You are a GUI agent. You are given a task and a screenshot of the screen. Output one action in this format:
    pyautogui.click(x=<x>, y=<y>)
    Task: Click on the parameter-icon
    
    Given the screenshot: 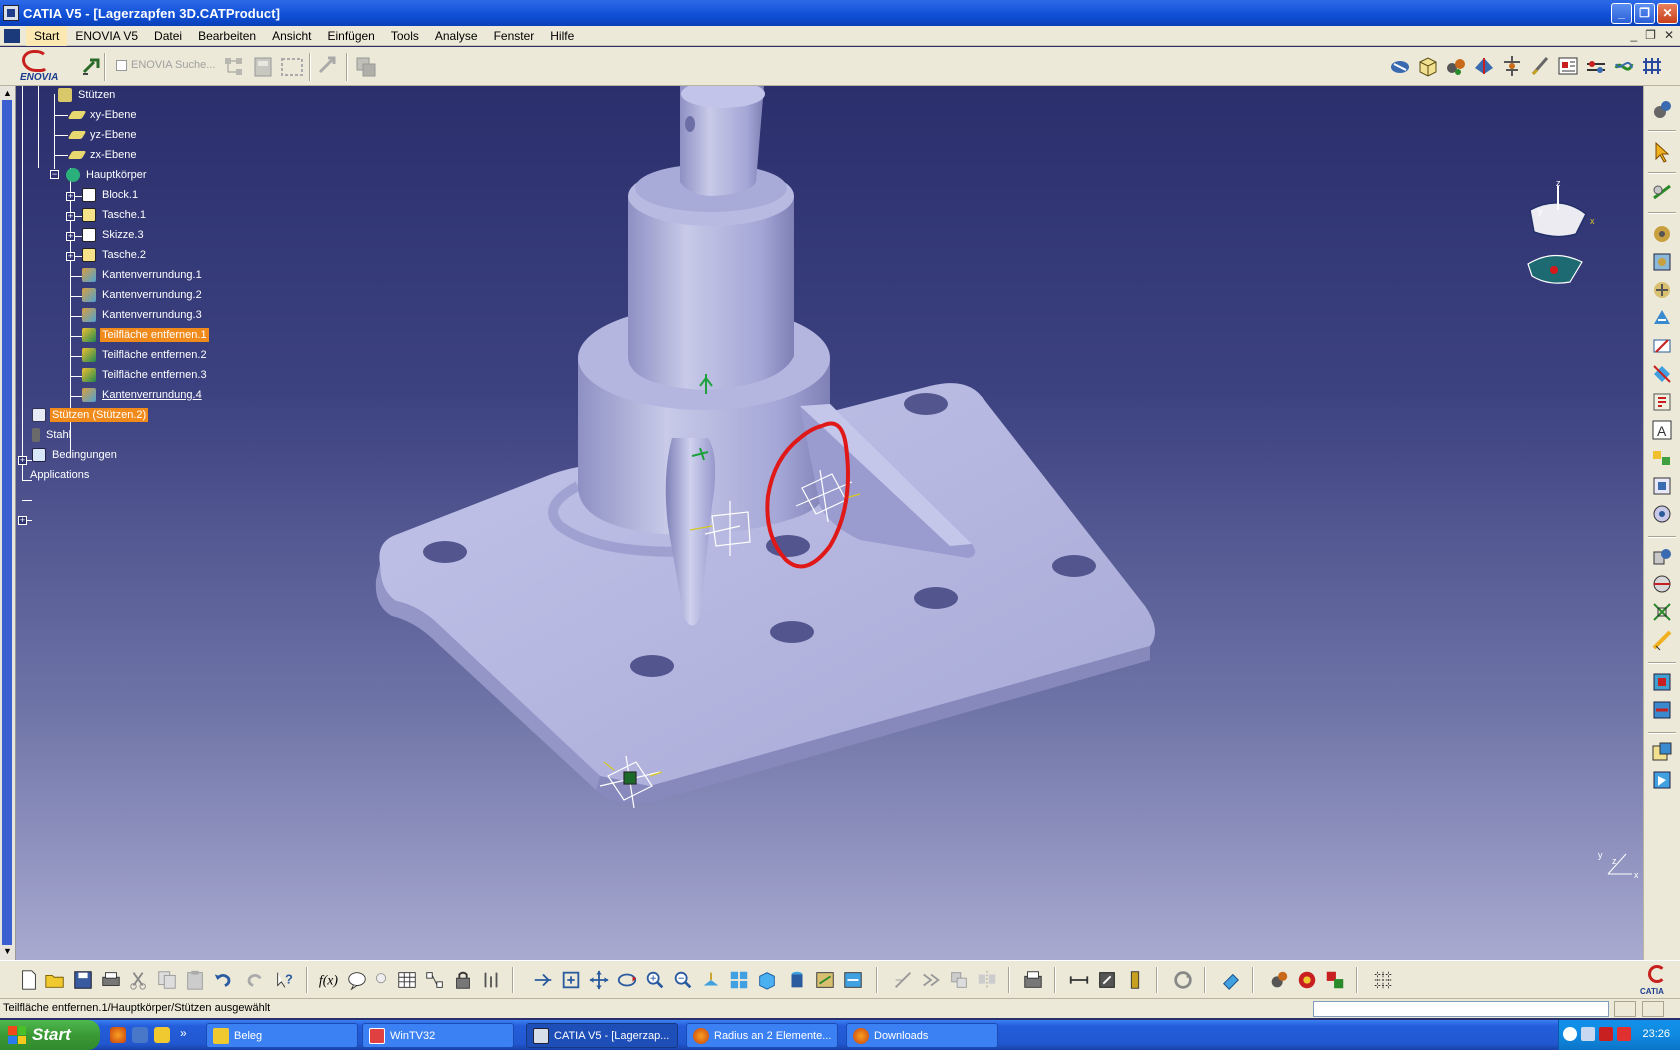 What is the action you would take?
    pyautogui.click(x=491, y=980)
    